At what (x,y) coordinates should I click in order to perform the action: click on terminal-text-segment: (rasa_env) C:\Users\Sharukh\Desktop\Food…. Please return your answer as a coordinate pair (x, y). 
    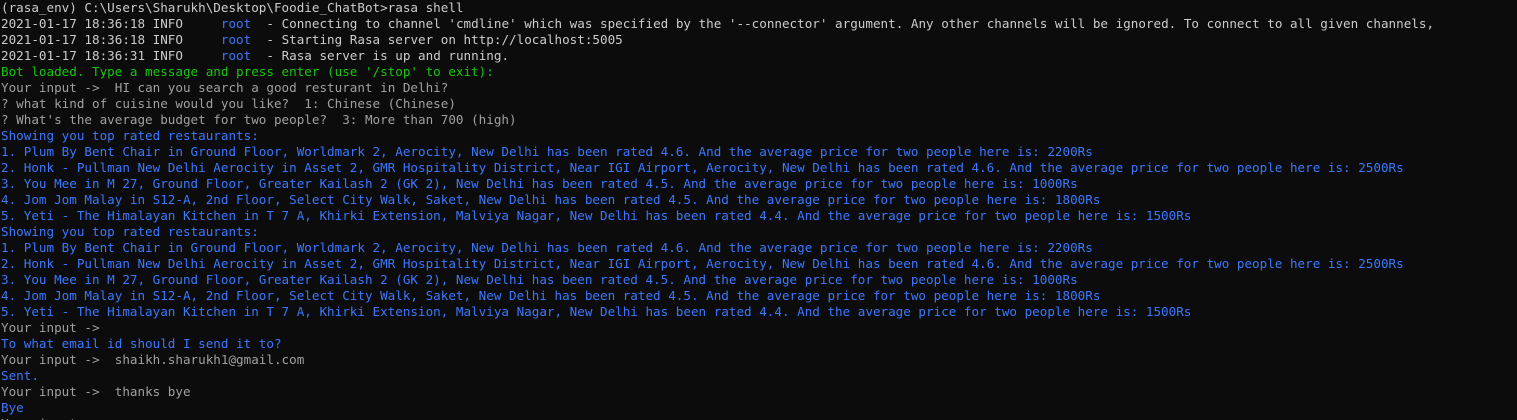
    Looking at the image, I should click on (232, 7).